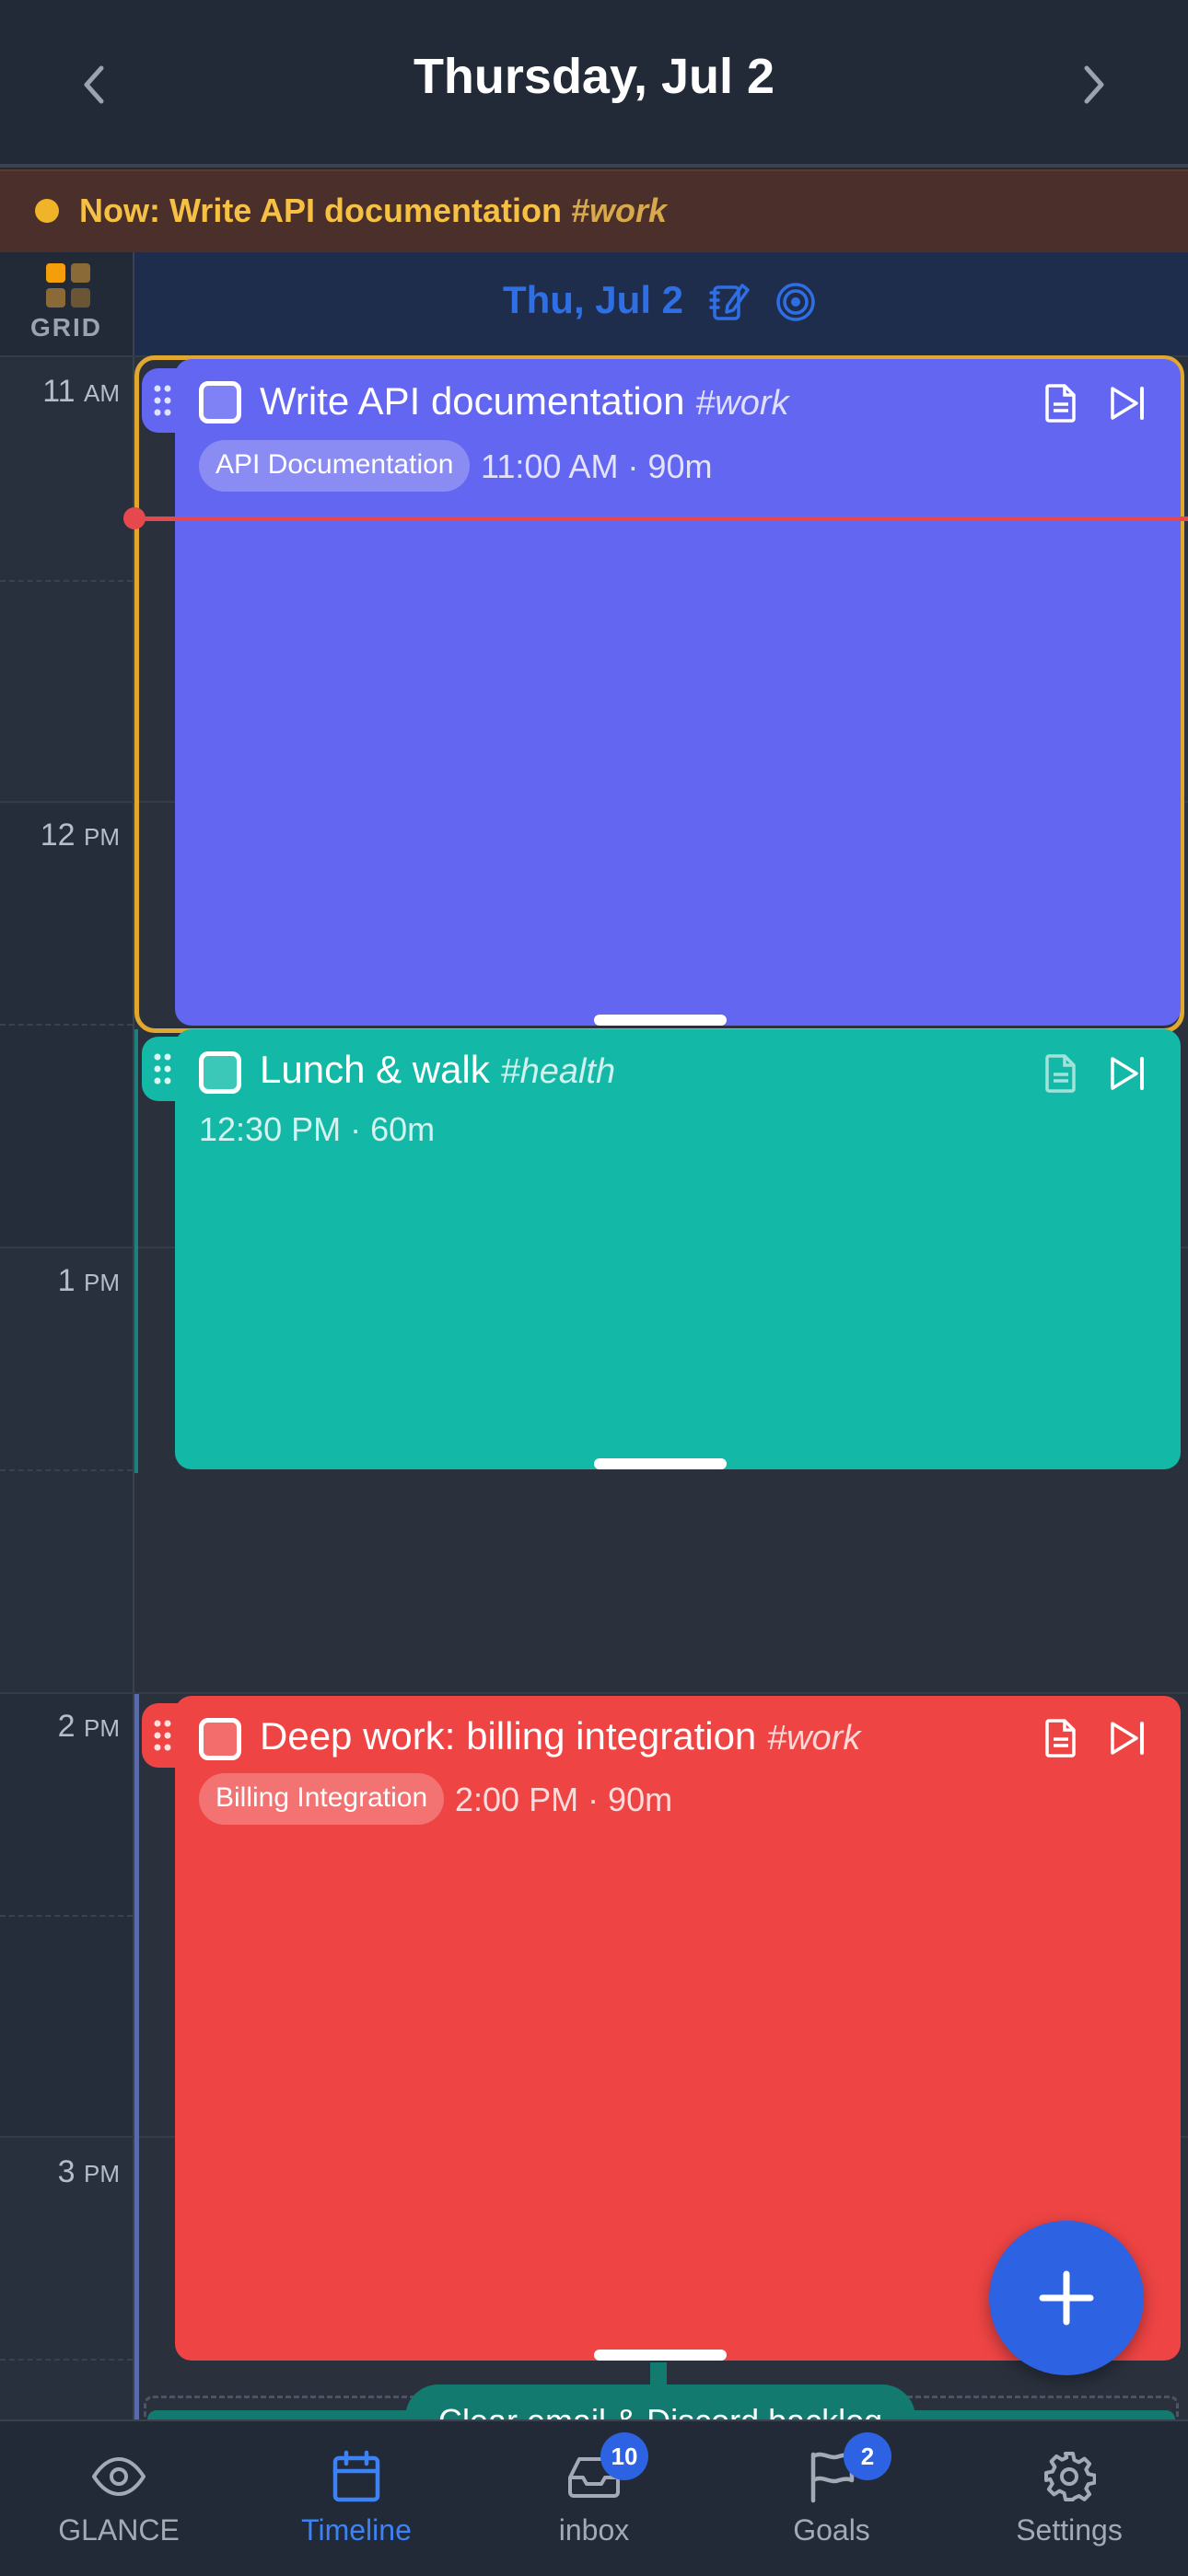 This screenshot has width=1188, height=2576. I want to click on nav-label: Goals, so click(831, 2530).